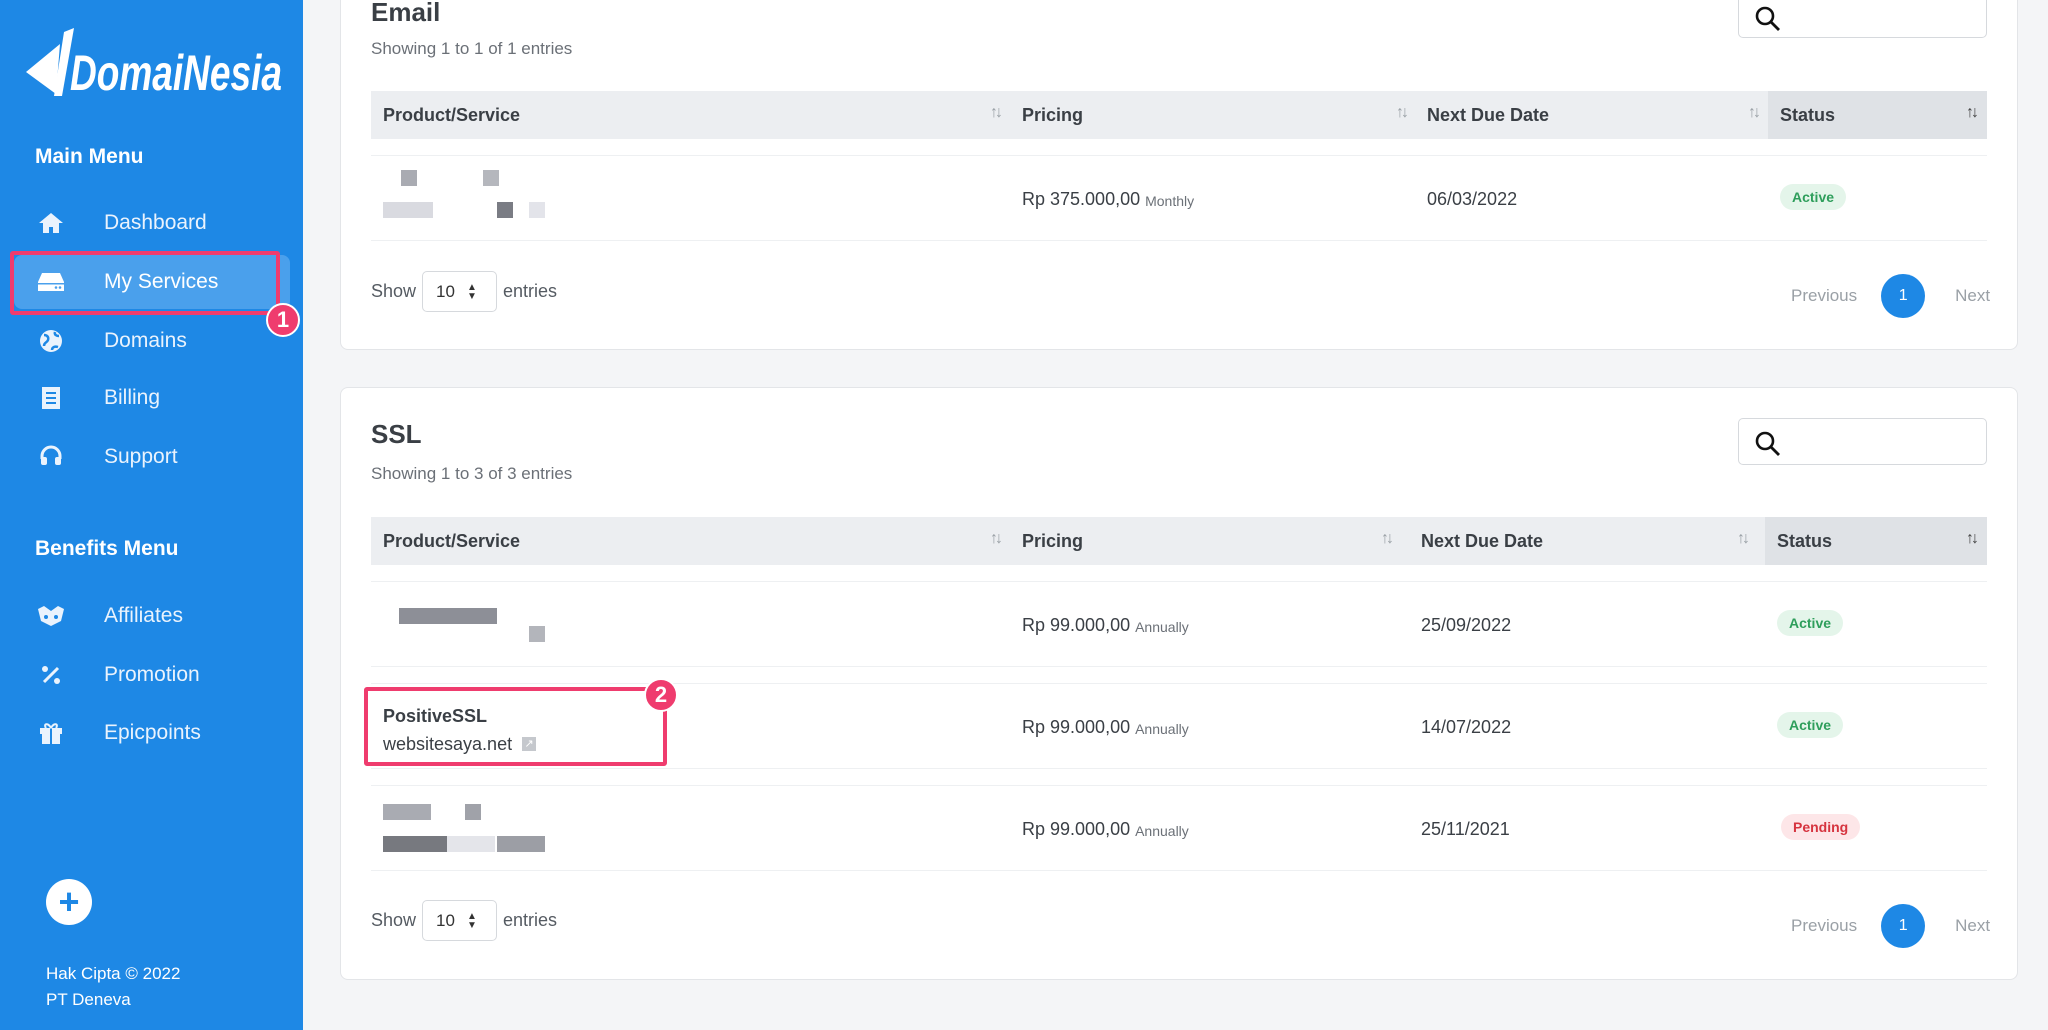 The image size is (2048, 1030). Describe the element at coordinates (1081, 198) in the screenshot. I see `price: Rp 375.000,00` at that location.